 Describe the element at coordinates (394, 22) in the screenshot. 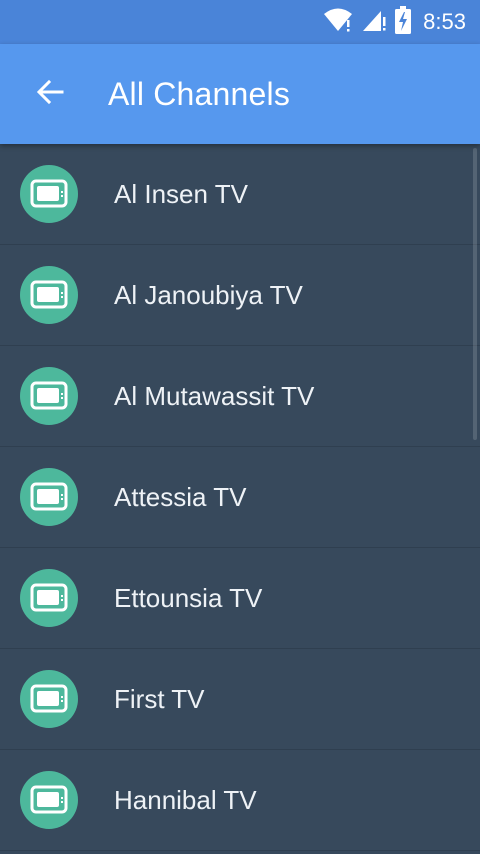

I see `status-icons: 8:53` at that location.